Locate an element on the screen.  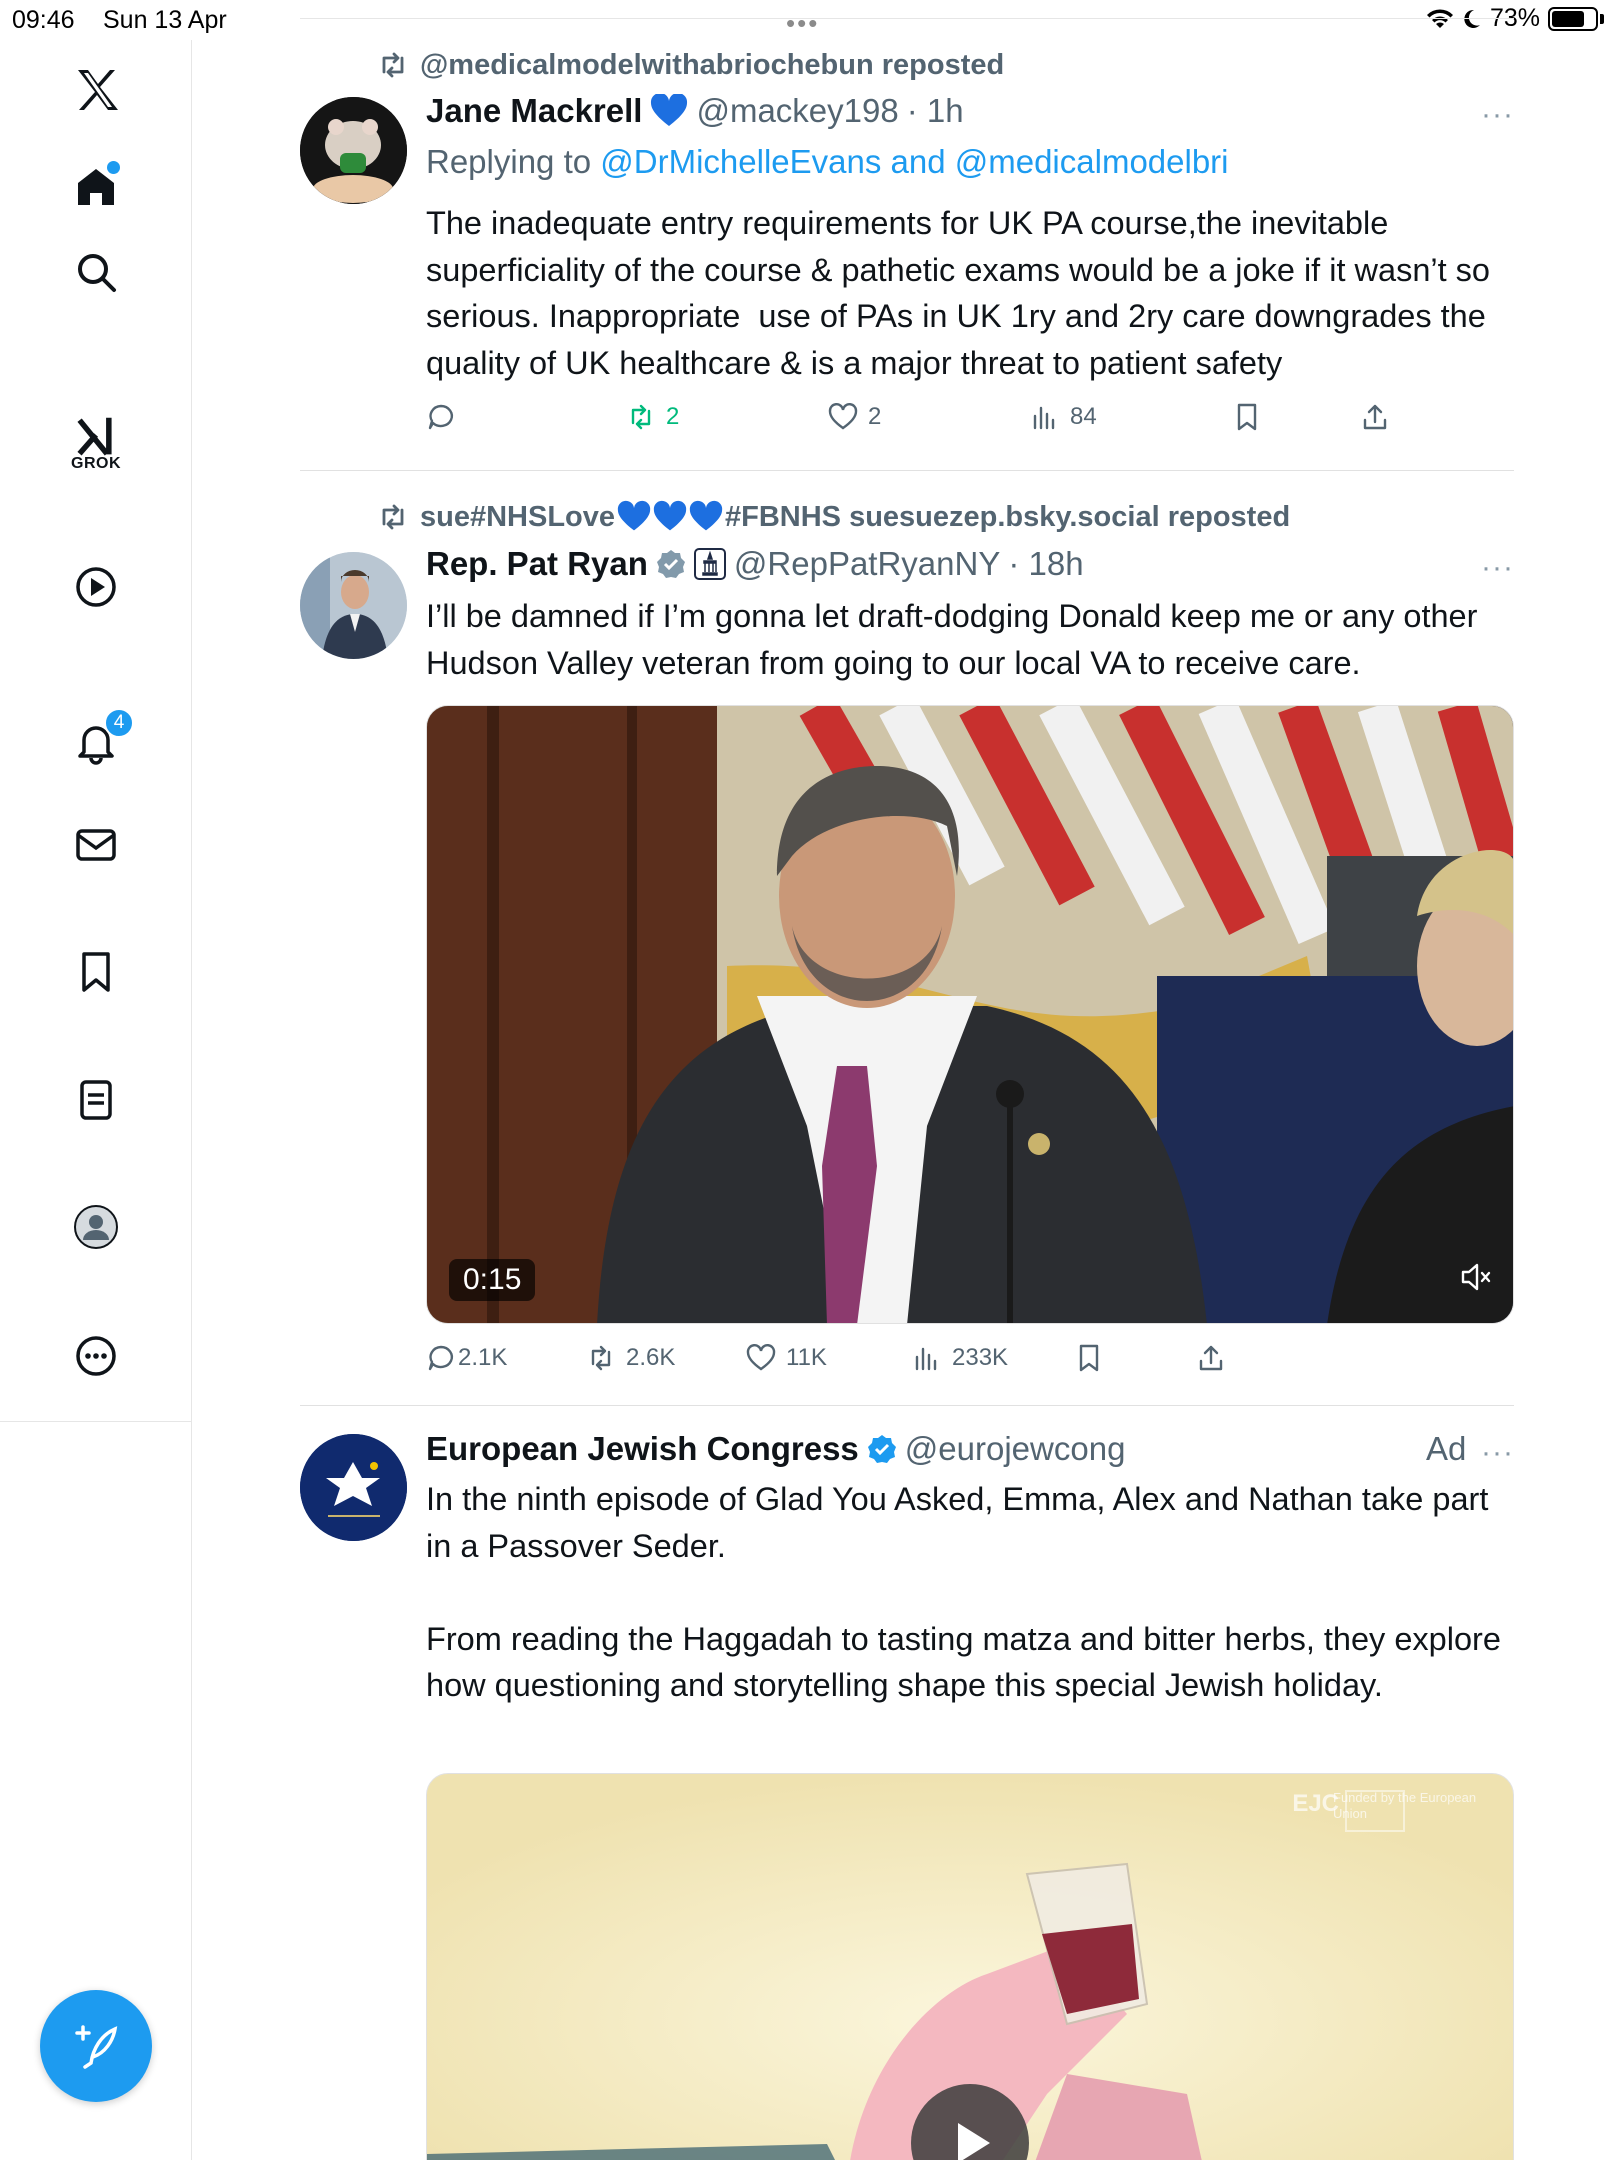
grok-icon: GROK is located at coordinates (96, 458).